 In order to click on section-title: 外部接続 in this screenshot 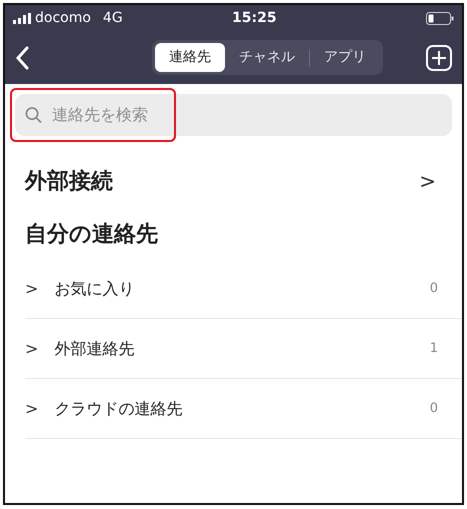, I will do `click(69, 182)`.